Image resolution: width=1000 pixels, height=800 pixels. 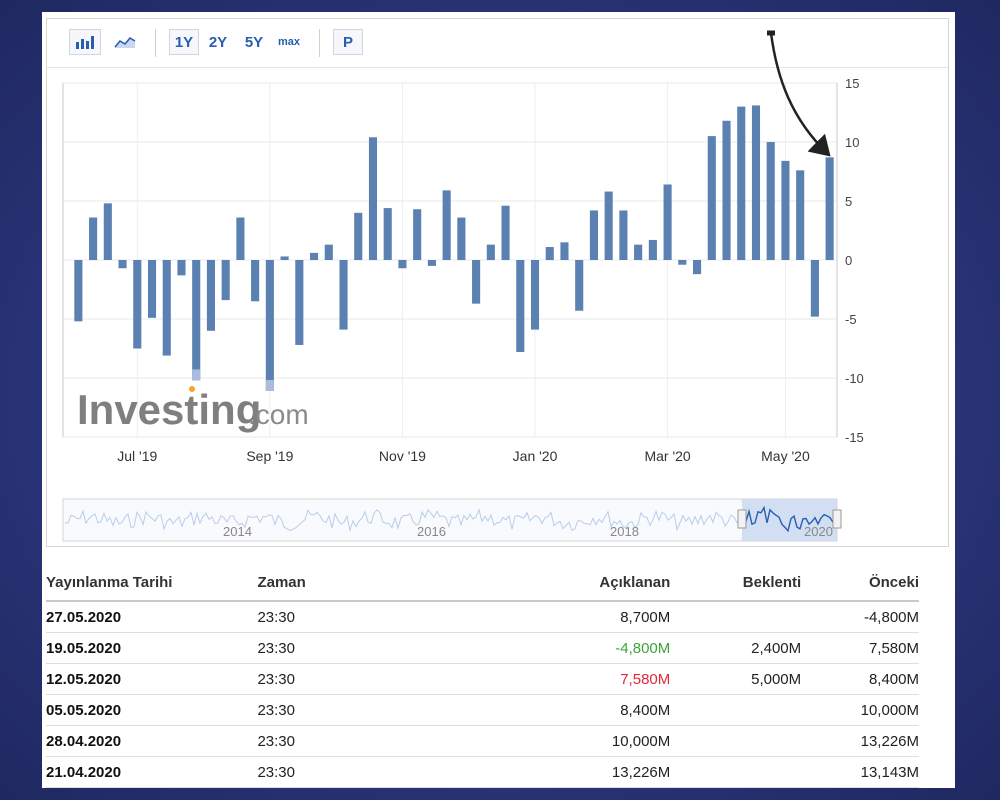 I want to click on cell-actual: 8,400M, so click(x=554, y=710).